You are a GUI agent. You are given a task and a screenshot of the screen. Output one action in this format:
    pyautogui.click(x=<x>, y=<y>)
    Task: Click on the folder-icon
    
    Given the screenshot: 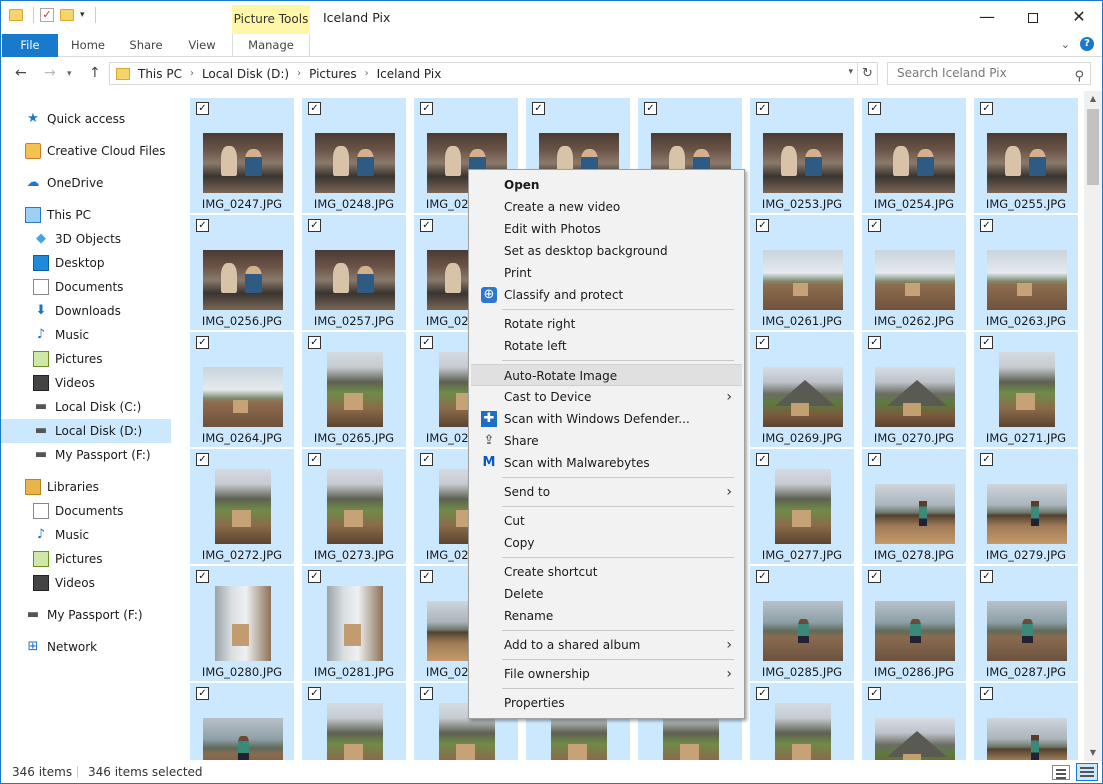 What is the action you would take?
    pyautogui.click(x=16, y=15)
    